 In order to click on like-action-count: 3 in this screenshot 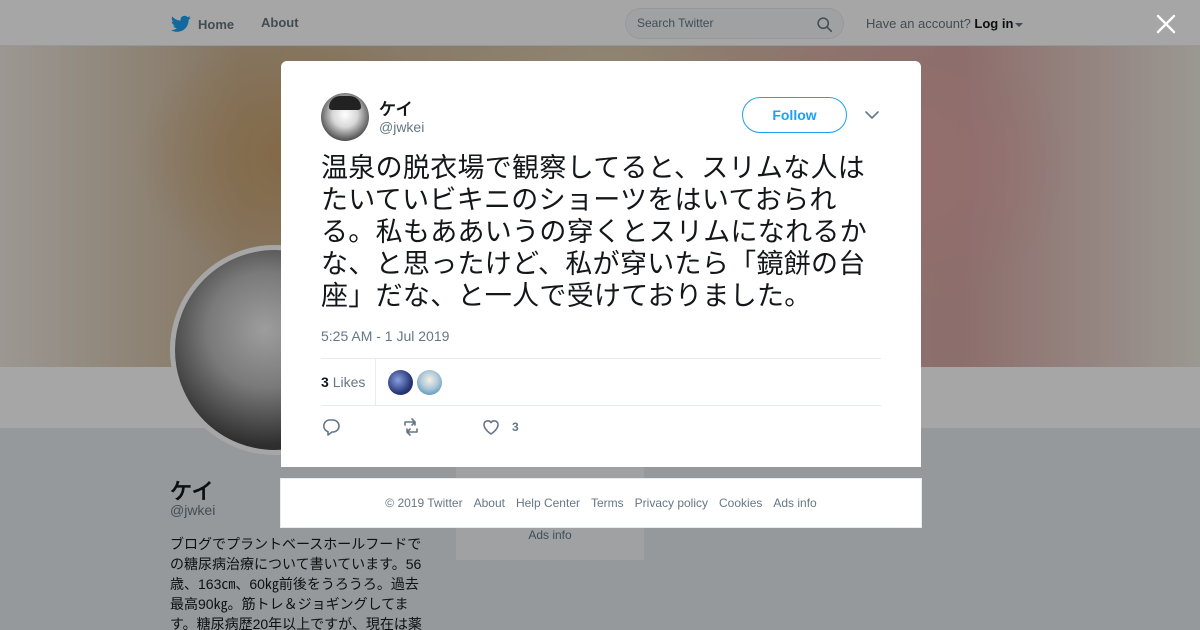, I will do `click(515, 427)`.